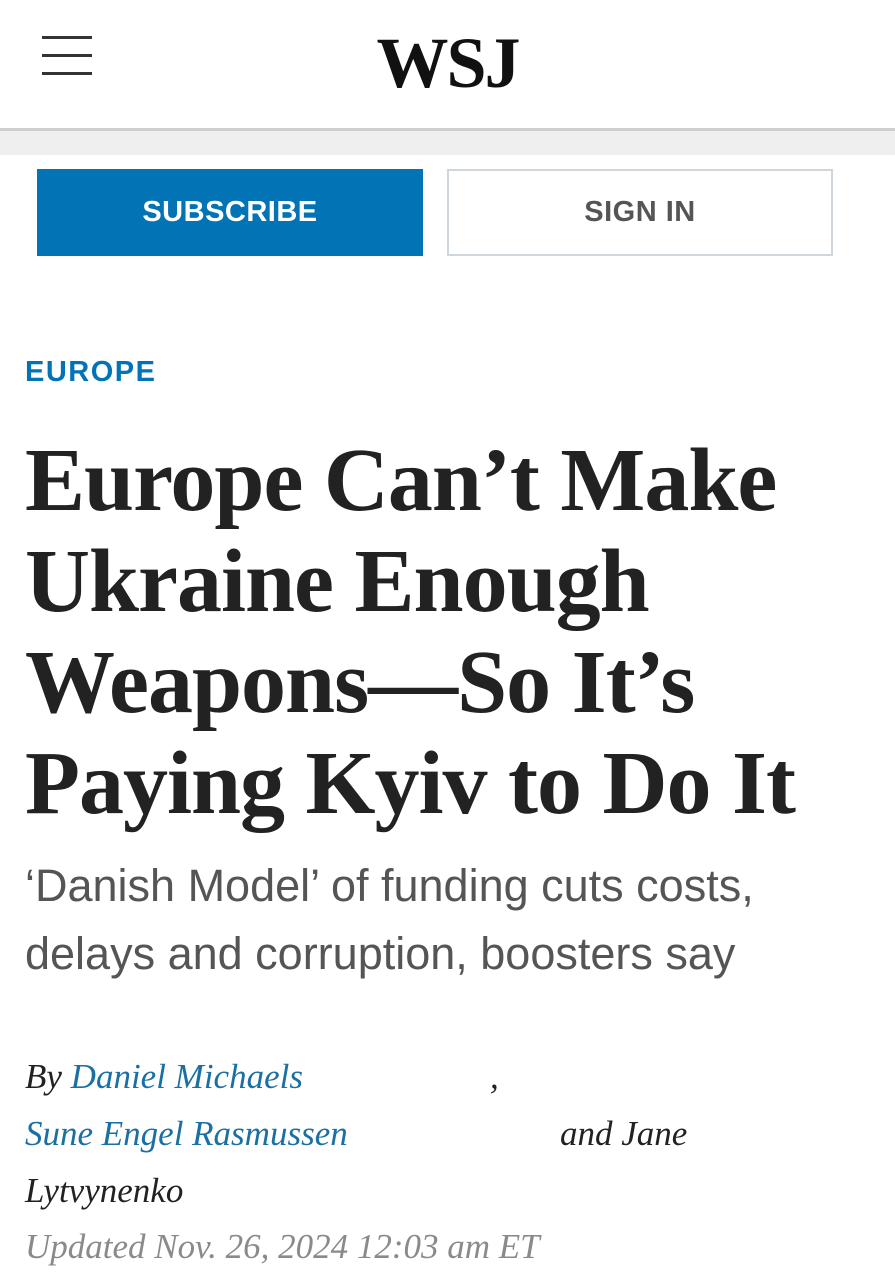 This screenshot has height=1280, width=895. Describe the element at coordinates (360, 682) in the screenshot. I see `headline-line: Weapons—So It’s` at that location.